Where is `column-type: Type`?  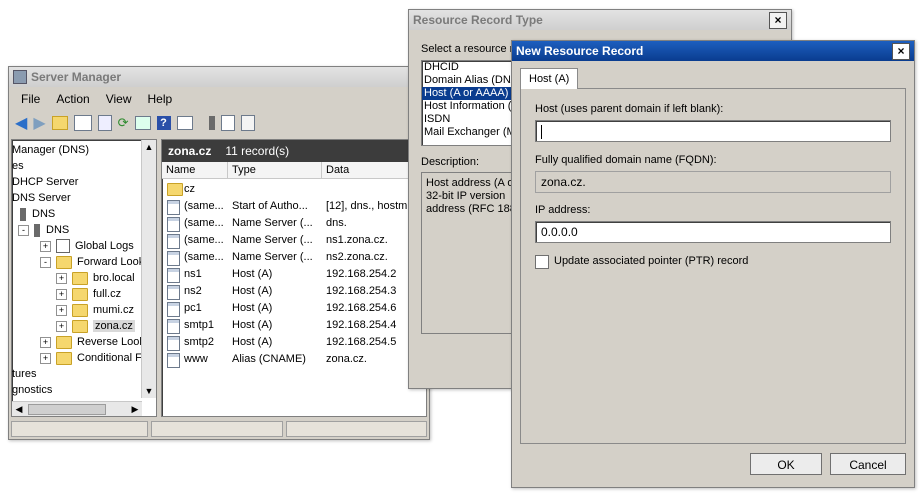 column-type: Type is located at coordinates (275, 170).